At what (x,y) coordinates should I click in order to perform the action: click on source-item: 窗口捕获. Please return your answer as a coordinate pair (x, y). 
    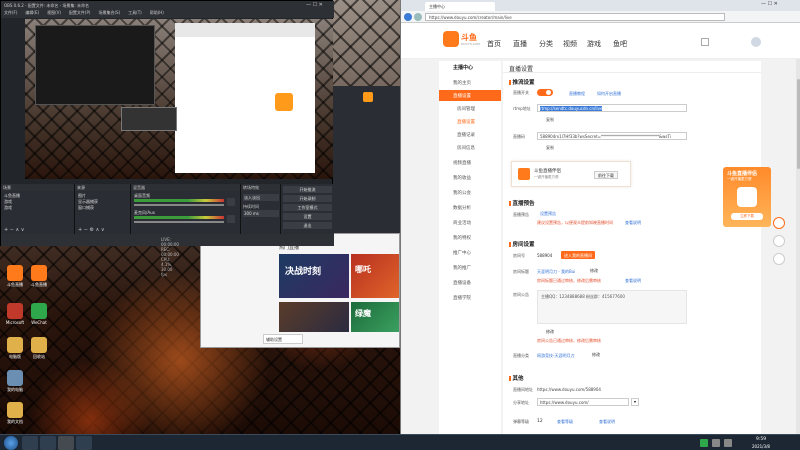
    Looking at the image, I should click on (86, 208).